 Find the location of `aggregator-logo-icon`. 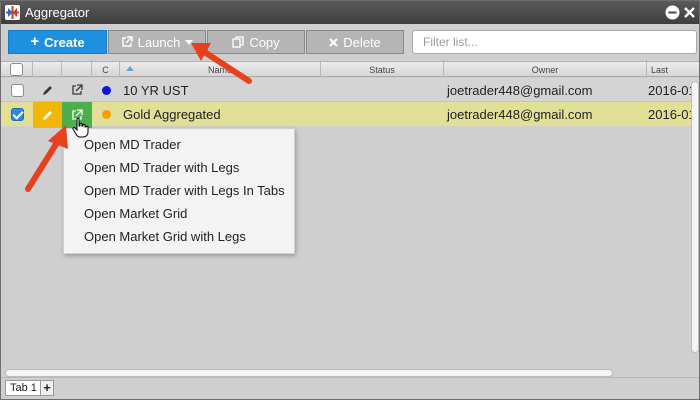

aggregator-logo-icon is located at coordinates (12, 12).